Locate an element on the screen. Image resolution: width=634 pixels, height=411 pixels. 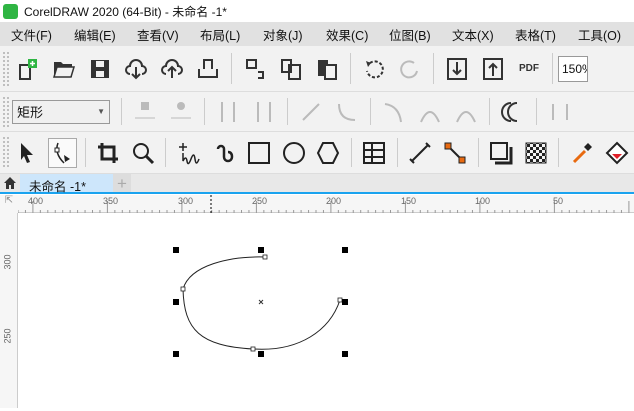
ruler-label: 400 is located at coordinates (36, 201).